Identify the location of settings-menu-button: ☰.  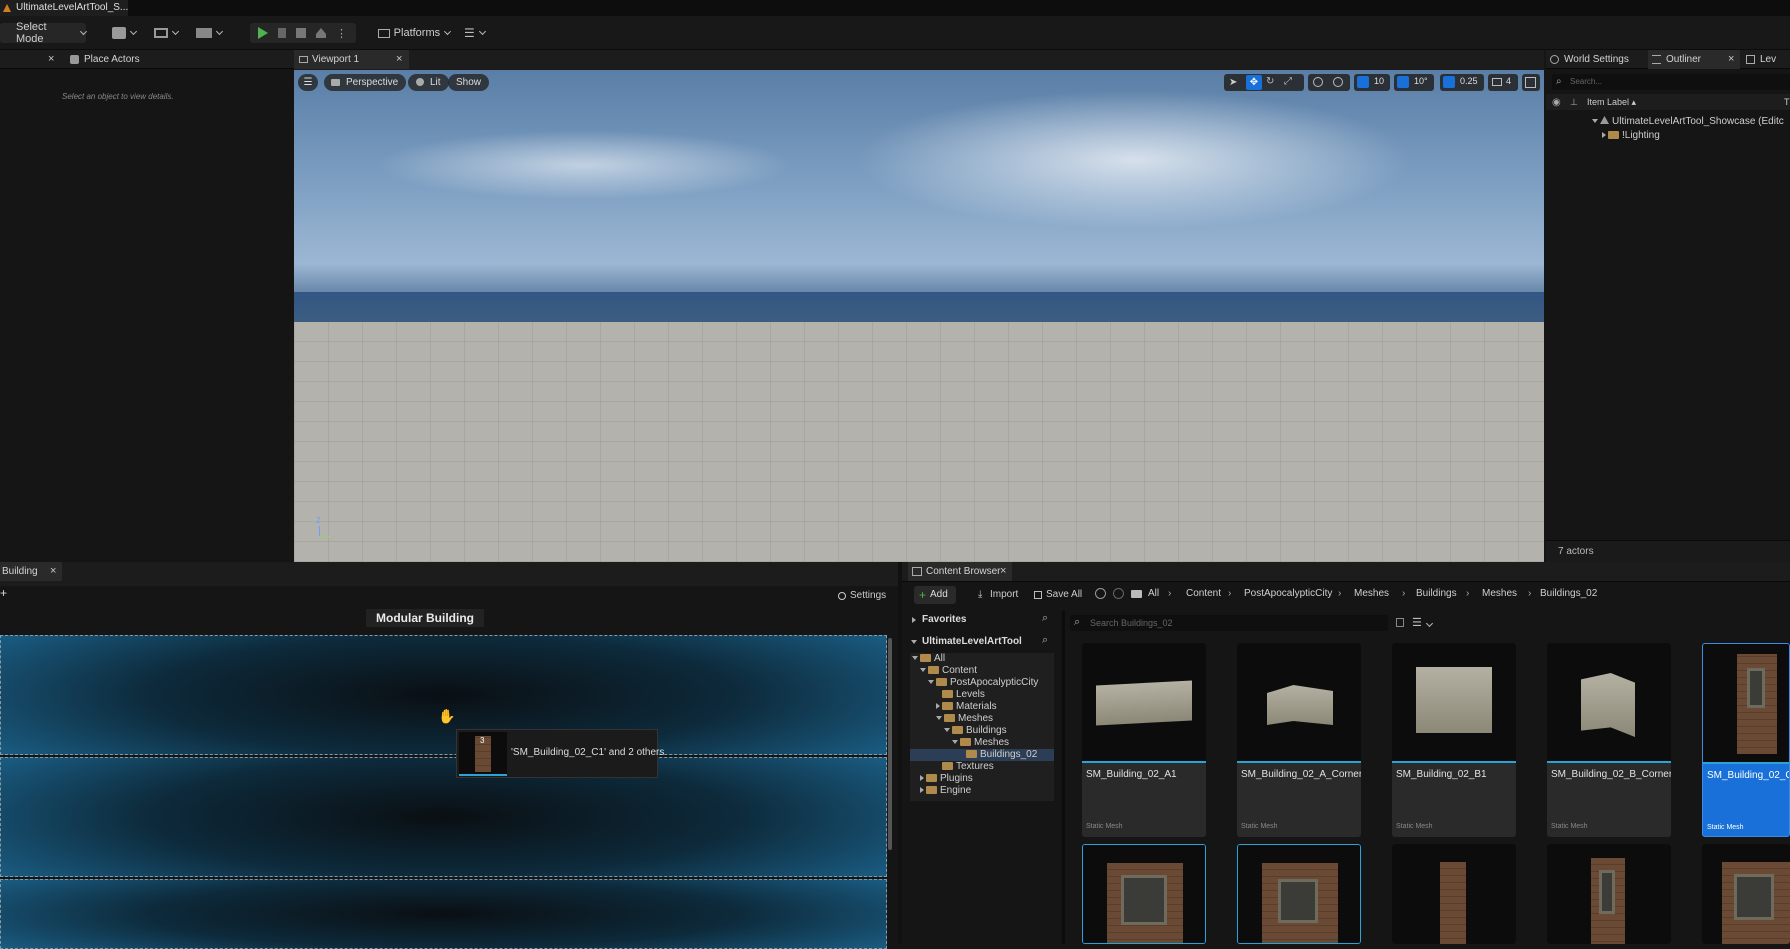
(478, 33).